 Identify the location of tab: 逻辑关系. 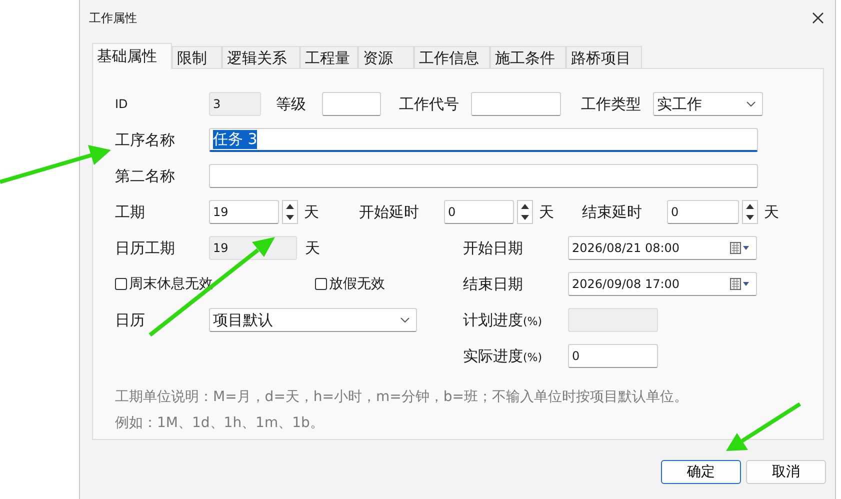
(261, 57).